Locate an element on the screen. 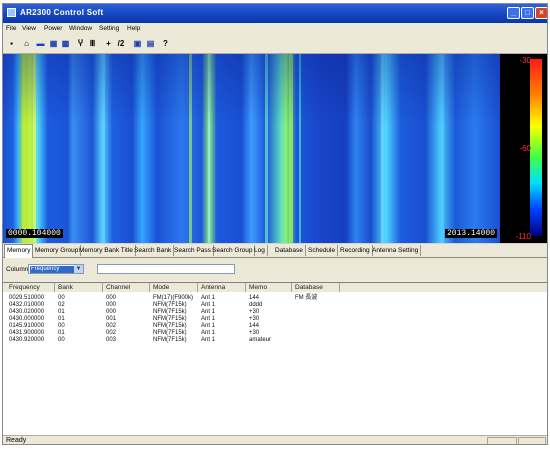 This screenshot has height=450, width=550. antenna-icon: ⌂ is located at coordinates (26, 43).